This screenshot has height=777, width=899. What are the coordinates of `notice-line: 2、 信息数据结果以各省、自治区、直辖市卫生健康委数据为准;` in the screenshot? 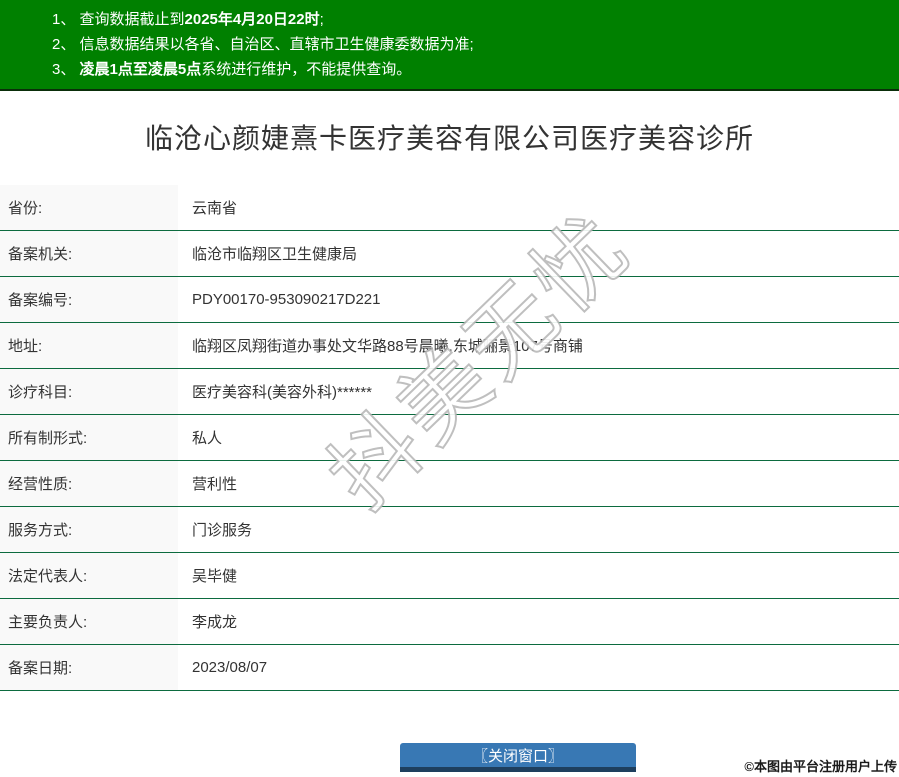 It's located at (470, 44).